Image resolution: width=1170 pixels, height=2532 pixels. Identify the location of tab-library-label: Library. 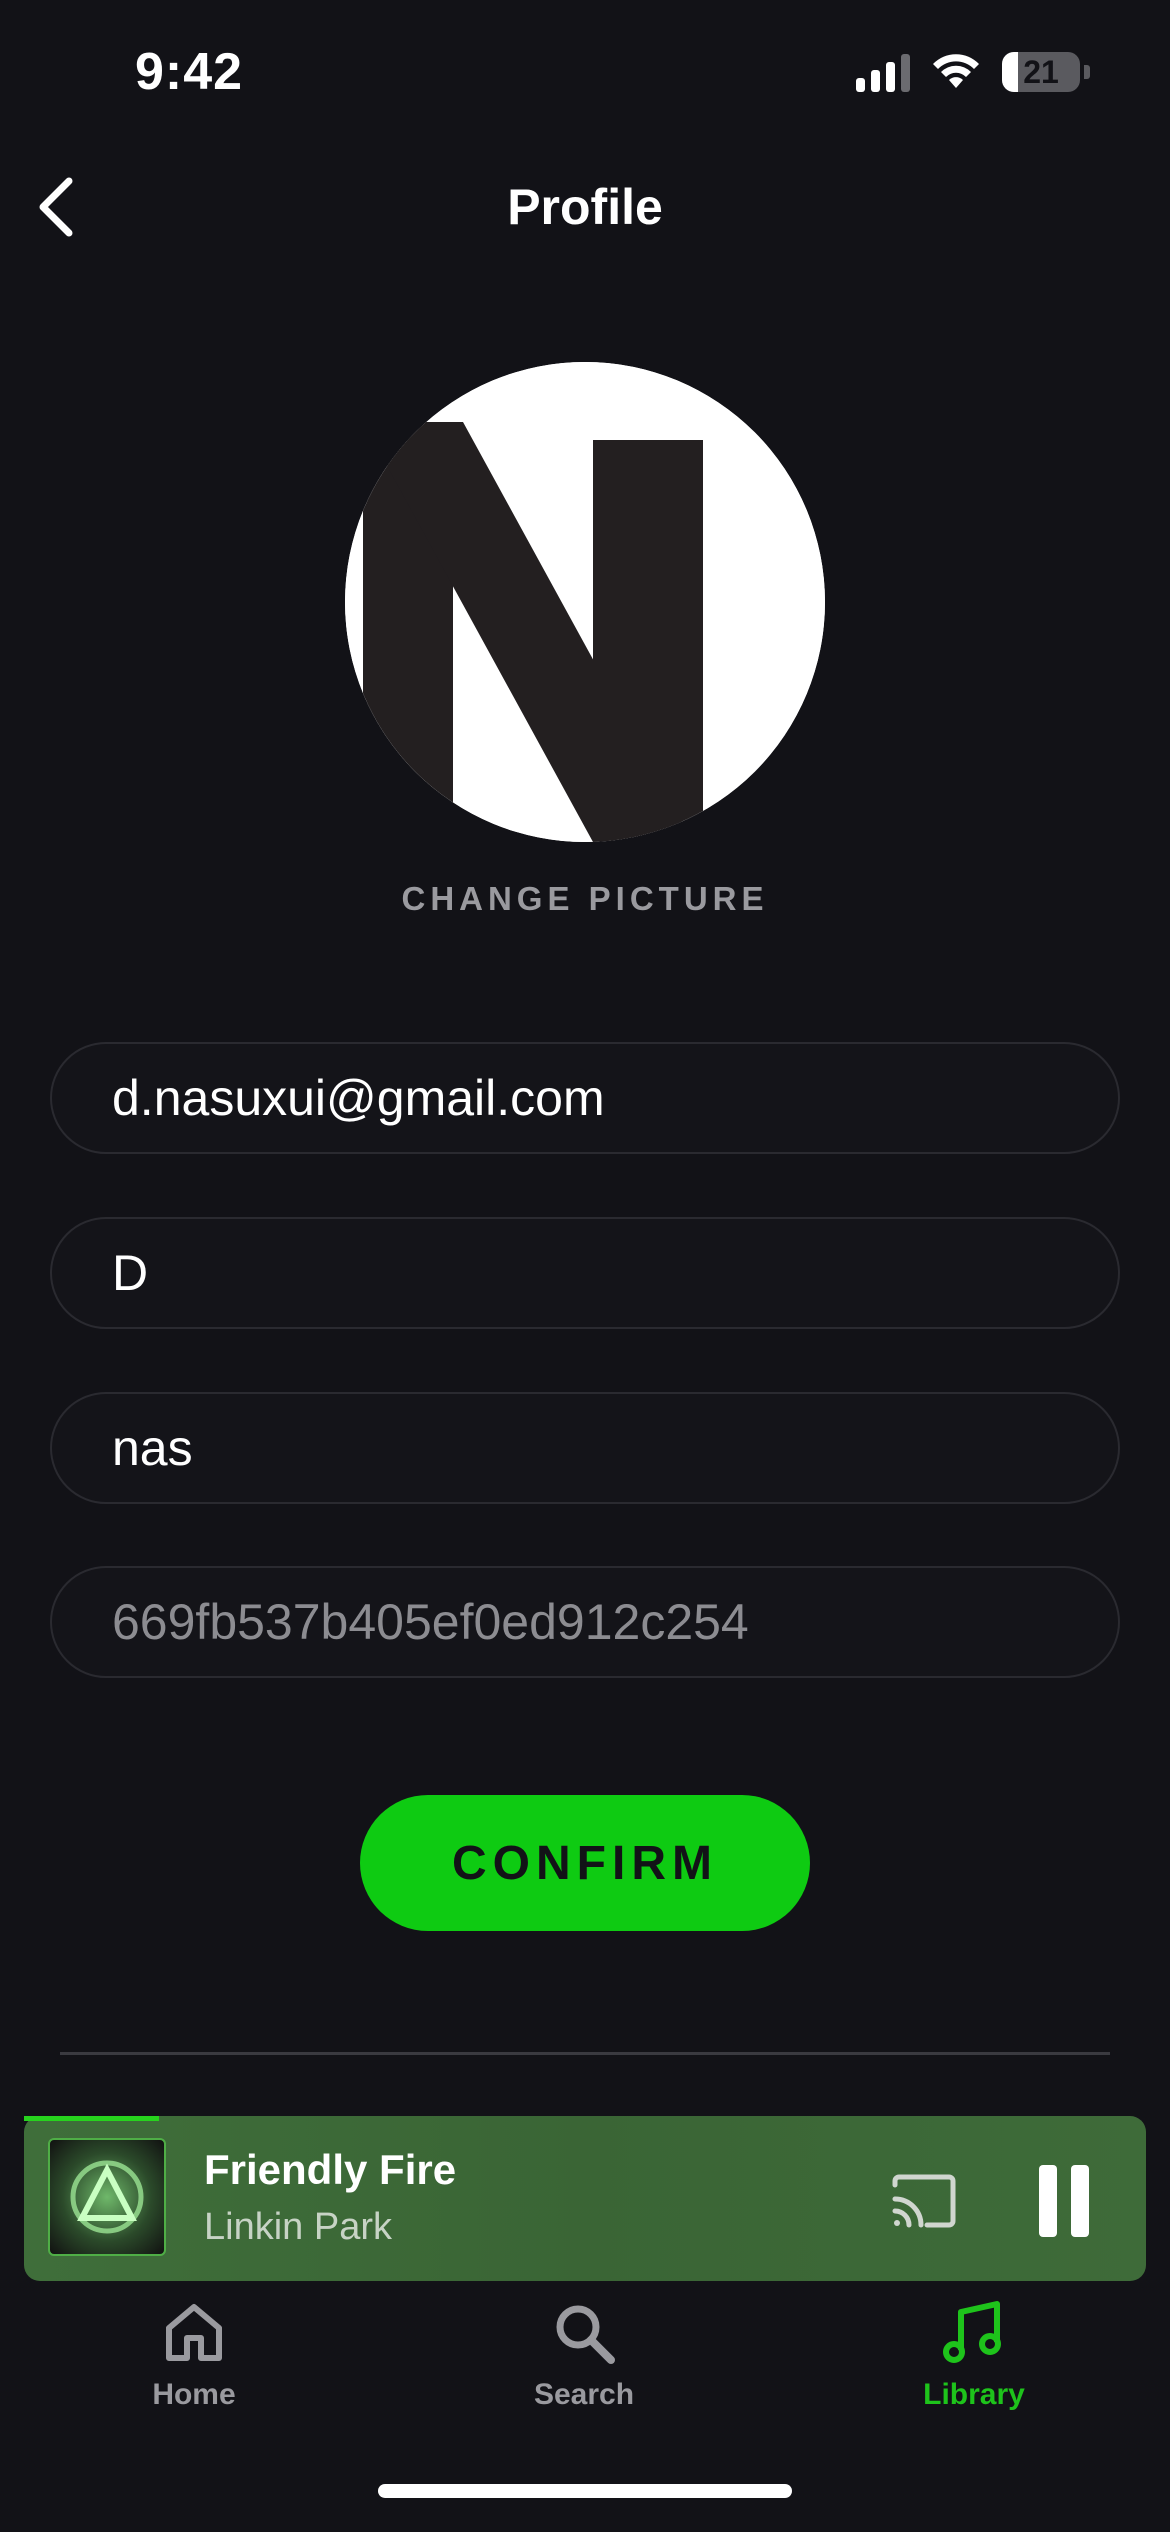
(974, 2394).